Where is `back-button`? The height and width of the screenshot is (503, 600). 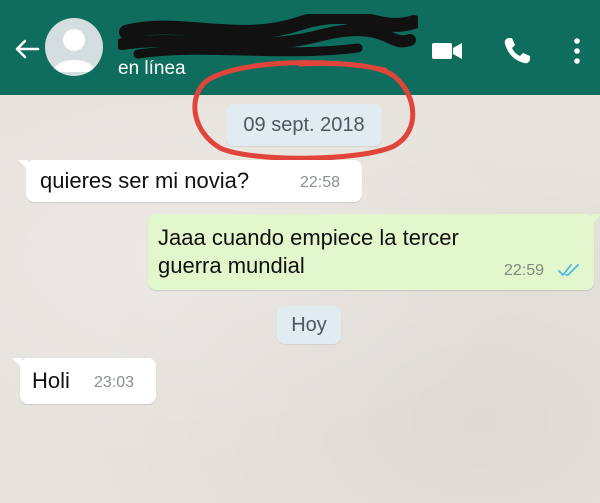
back-button is located at coordinates (27, 49).